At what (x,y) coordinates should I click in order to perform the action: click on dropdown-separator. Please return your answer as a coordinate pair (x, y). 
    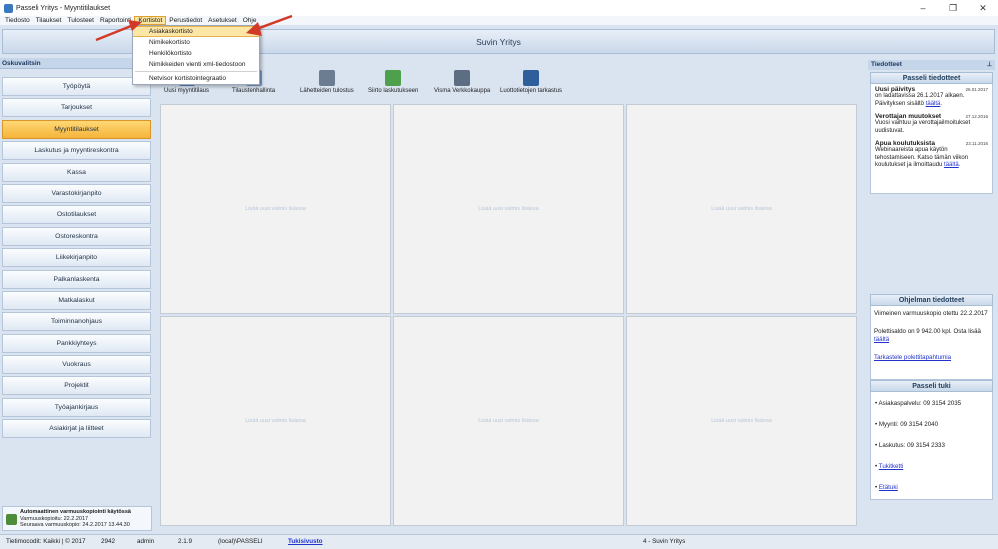
    Looking at the image, I should click on (196, 71).